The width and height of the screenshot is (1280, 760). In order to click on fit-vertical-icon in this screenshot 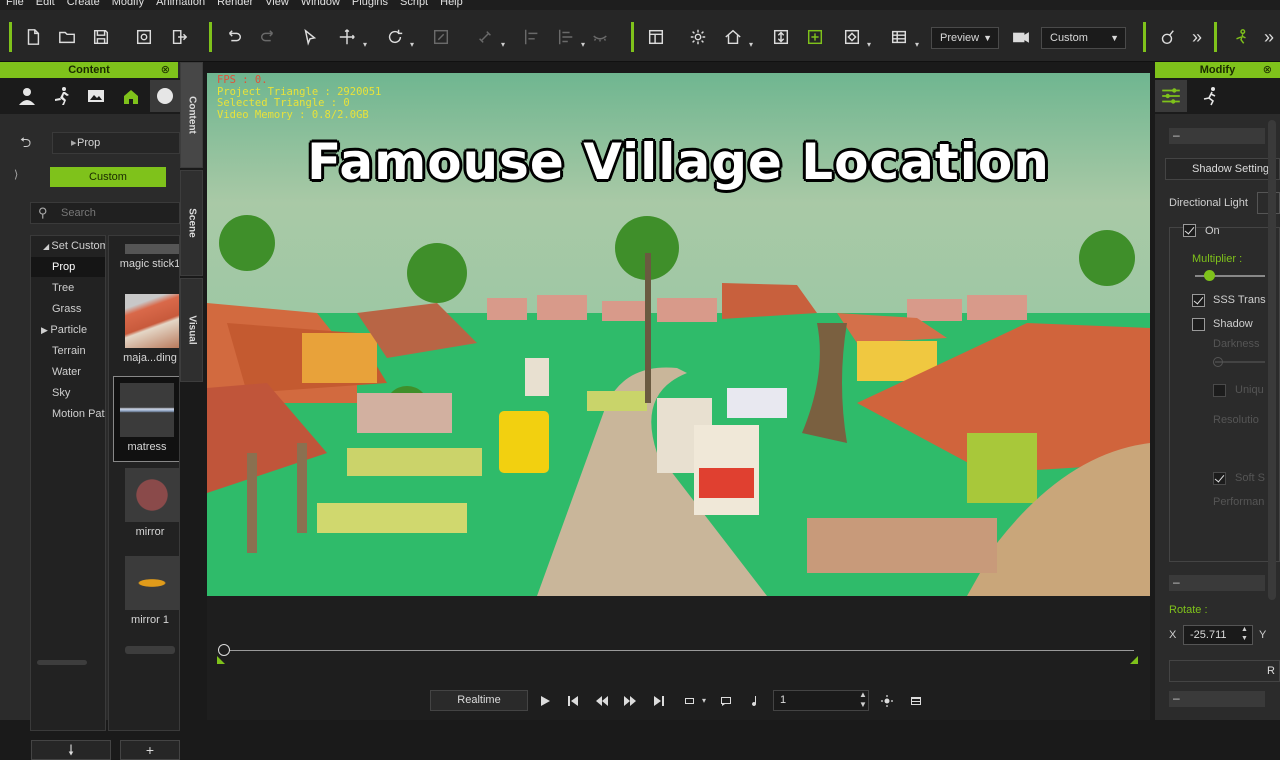, I will do `click(781, 37)`.